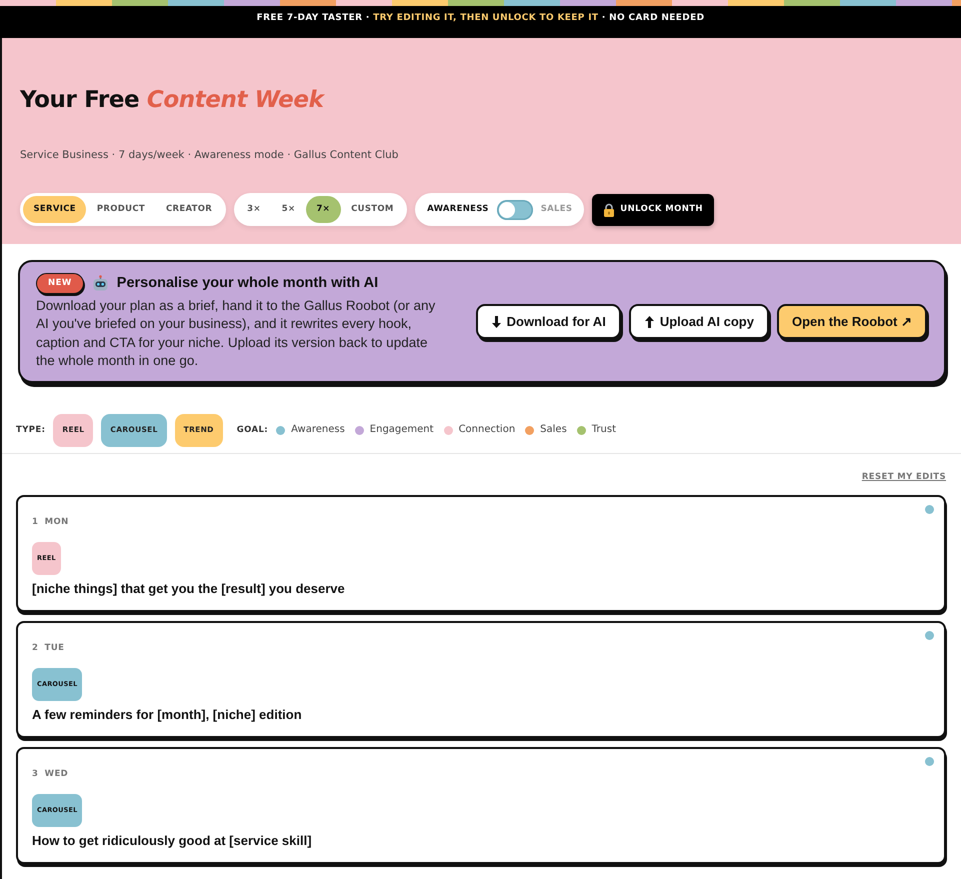 The image size is (961, 879). Describe the element at coordinates (487, 430) in the screenshot. I see `goal-label: Connection` at that location.